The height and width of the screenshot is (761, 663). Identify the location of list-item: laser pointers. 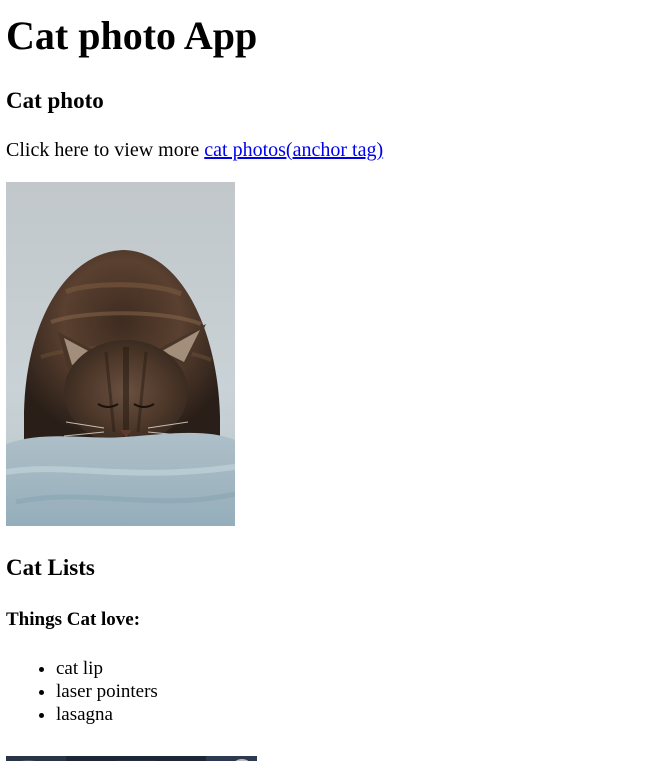
(356, 691).